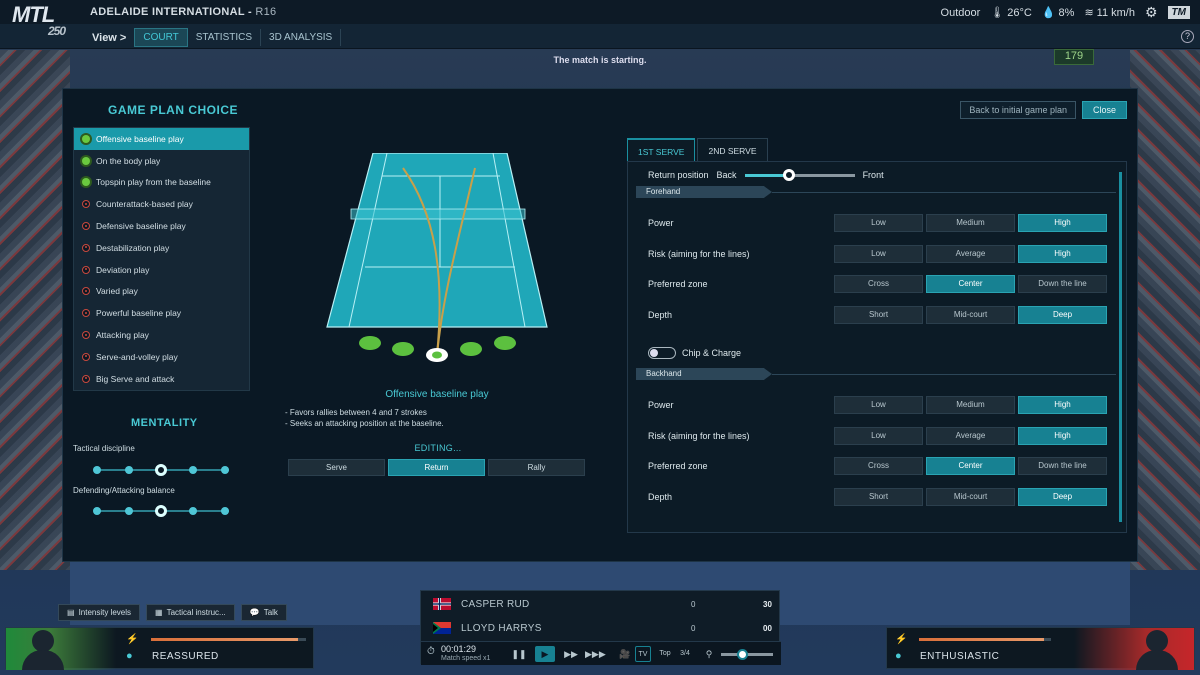 This screenshot has width=1200, height=675. I want to click on edit-tab-serve: Serve, so click(336, 467).